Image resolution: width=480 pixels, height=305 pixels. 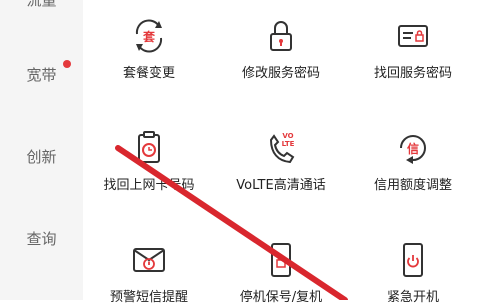 What do you see at coordinates (281, 185) in the screenshot?
I see `service-label: VoLTE高清通话` at bounding box center [281, 185].